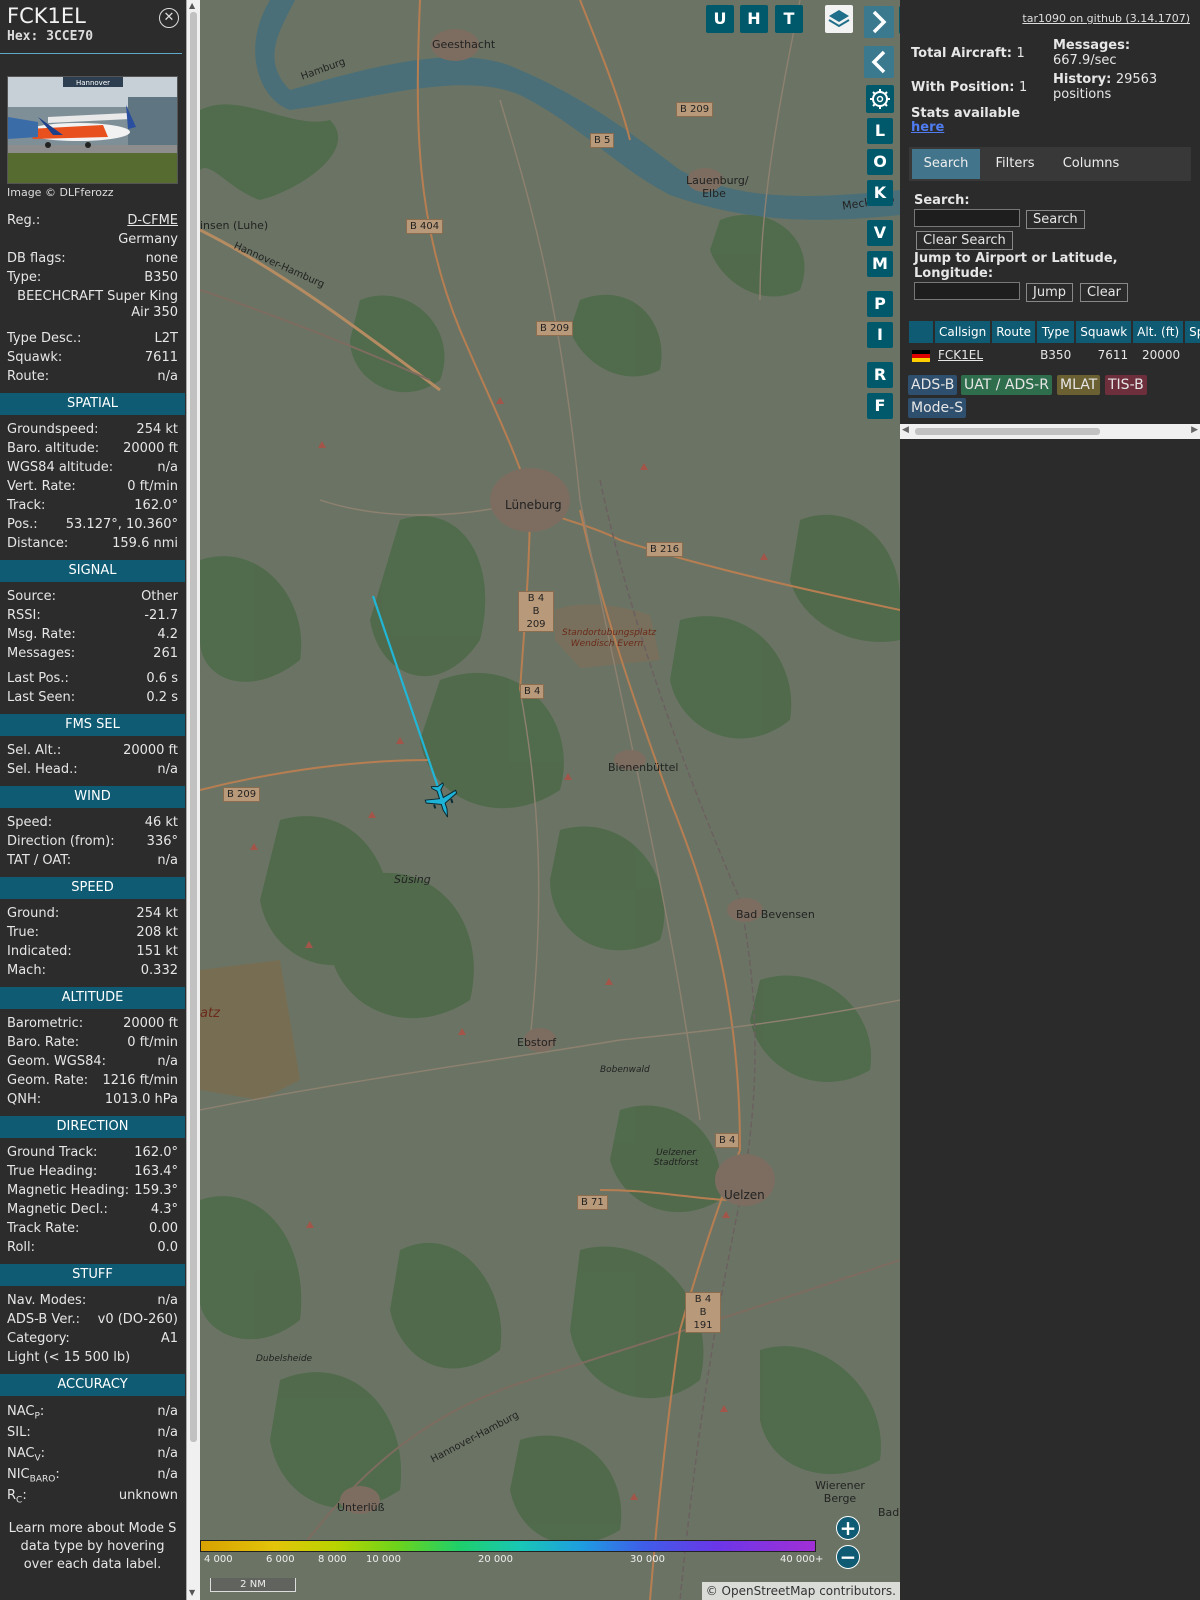 This screenshot has height=1600, width=1200. I want to click on with-position-label: With Position:, so click(963, 87).